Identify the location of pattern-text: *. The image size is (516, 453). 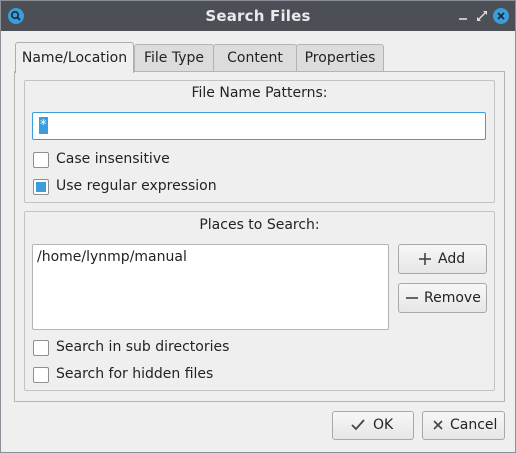
(43, 125).